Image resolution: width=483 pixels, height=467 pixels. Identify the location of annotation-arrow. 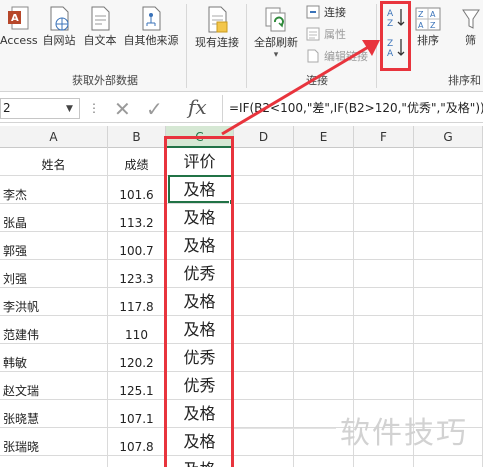
(300, 88).